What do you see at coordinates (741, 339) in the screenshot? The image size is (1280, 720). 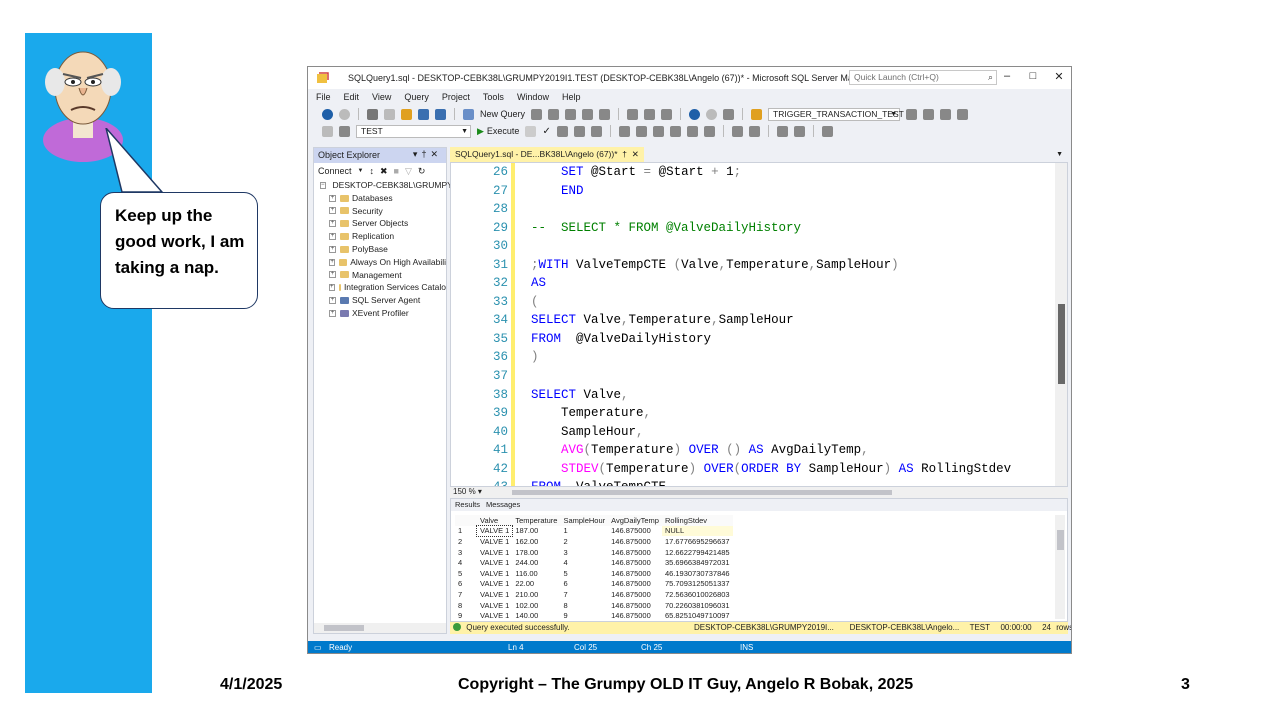 I see `code-line: 35 FROM @ValveDailyHistory` at bounding box center [741, 339].